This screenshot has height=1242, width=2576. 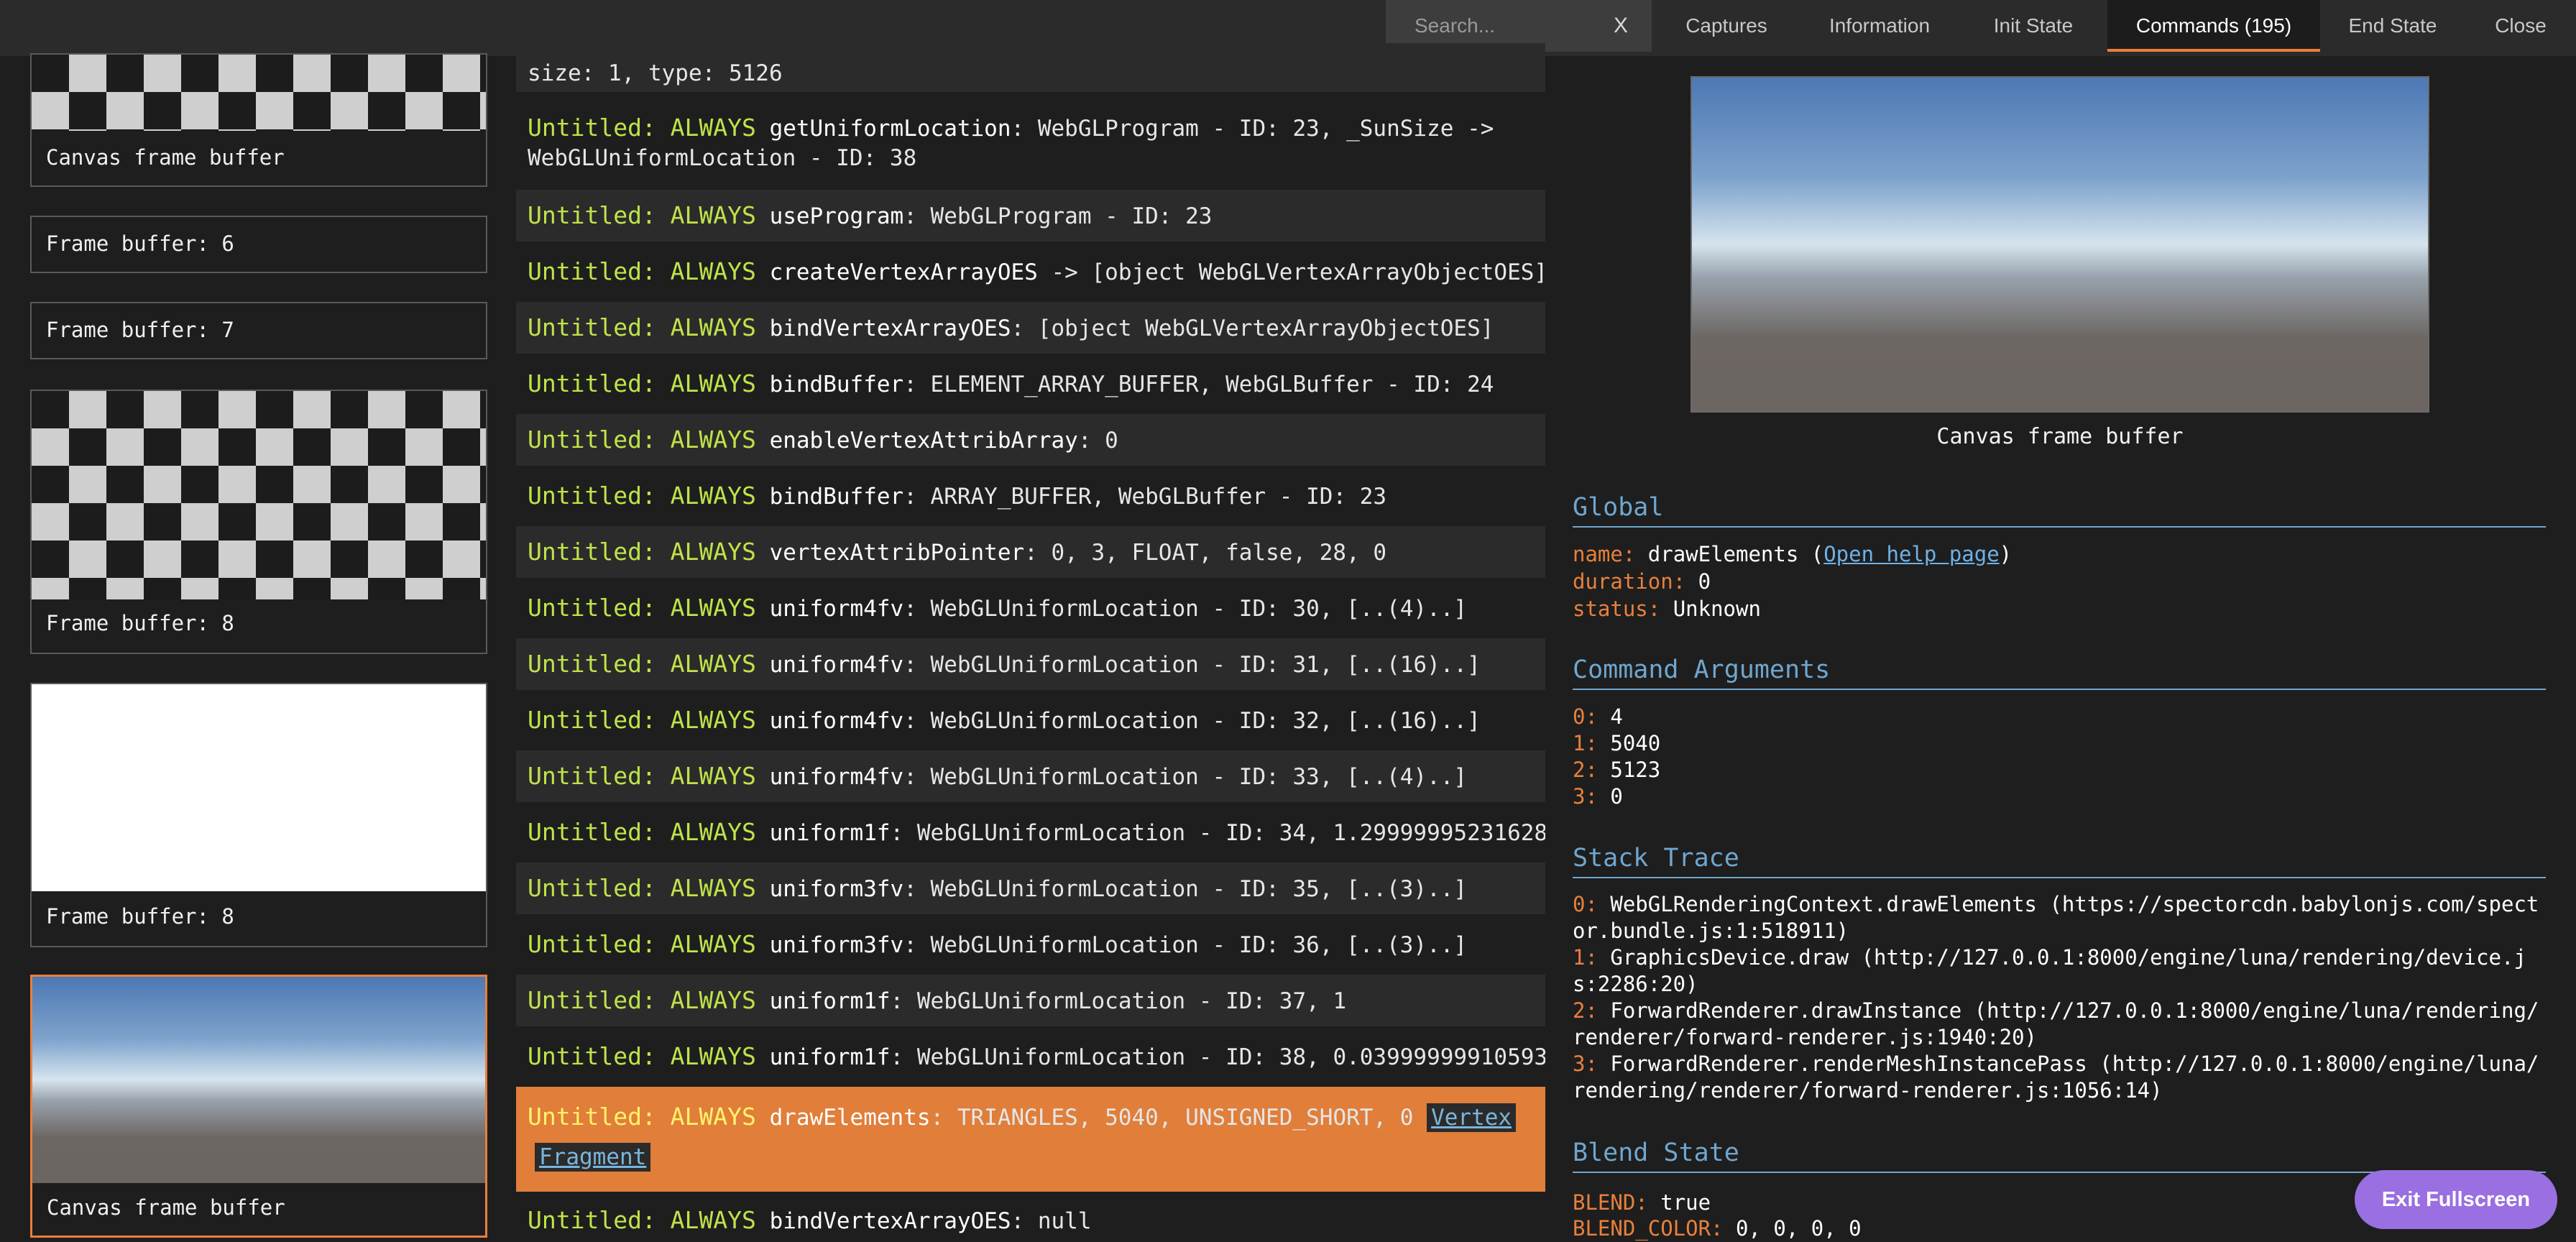 What do you see at coordinates (1621, 26) in the screenshot?
I see `search-clear-button: X` at bounding box center [1621, 26].